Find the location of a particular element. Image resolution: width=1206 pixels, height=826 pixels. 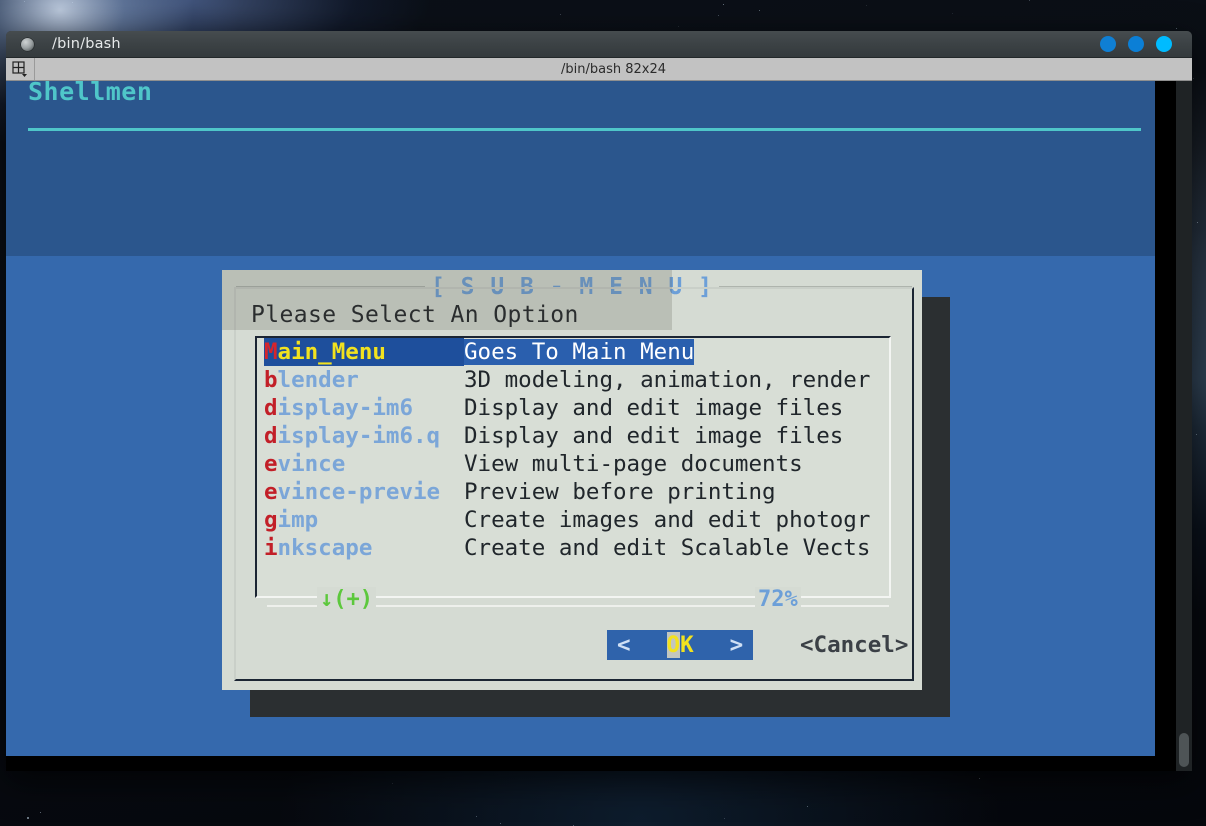

menu-item: inkscape Create and edit Scalable Vects is located at coordinates (573, 548).